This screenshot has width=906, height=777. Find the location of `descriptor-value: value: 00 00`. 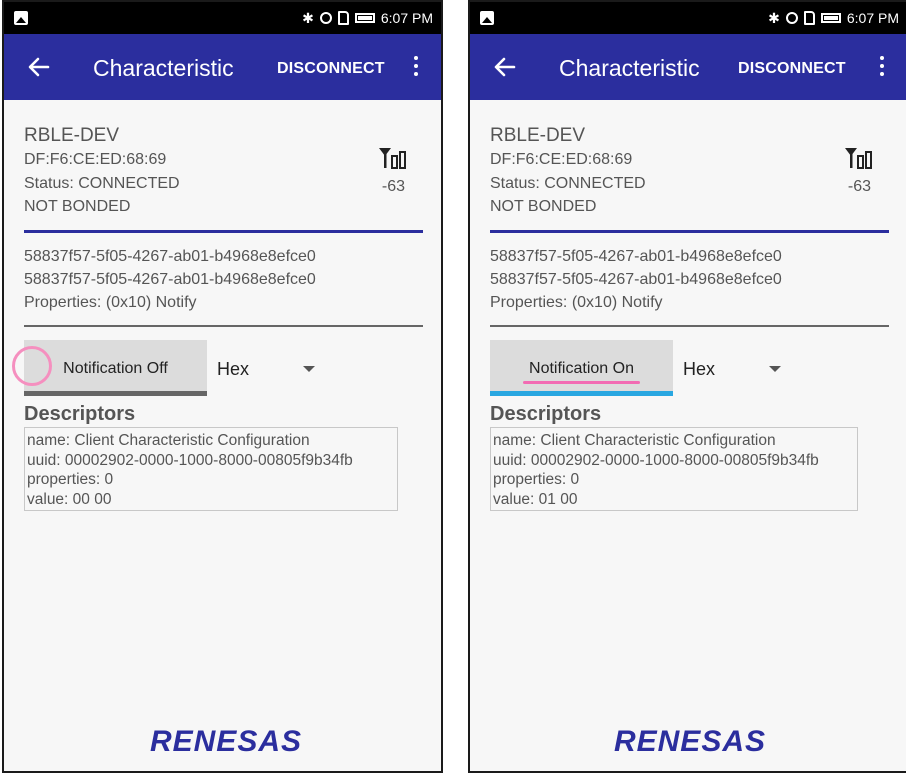

descriptor-value: value: 00 00 is located at coordinates (69, 499).